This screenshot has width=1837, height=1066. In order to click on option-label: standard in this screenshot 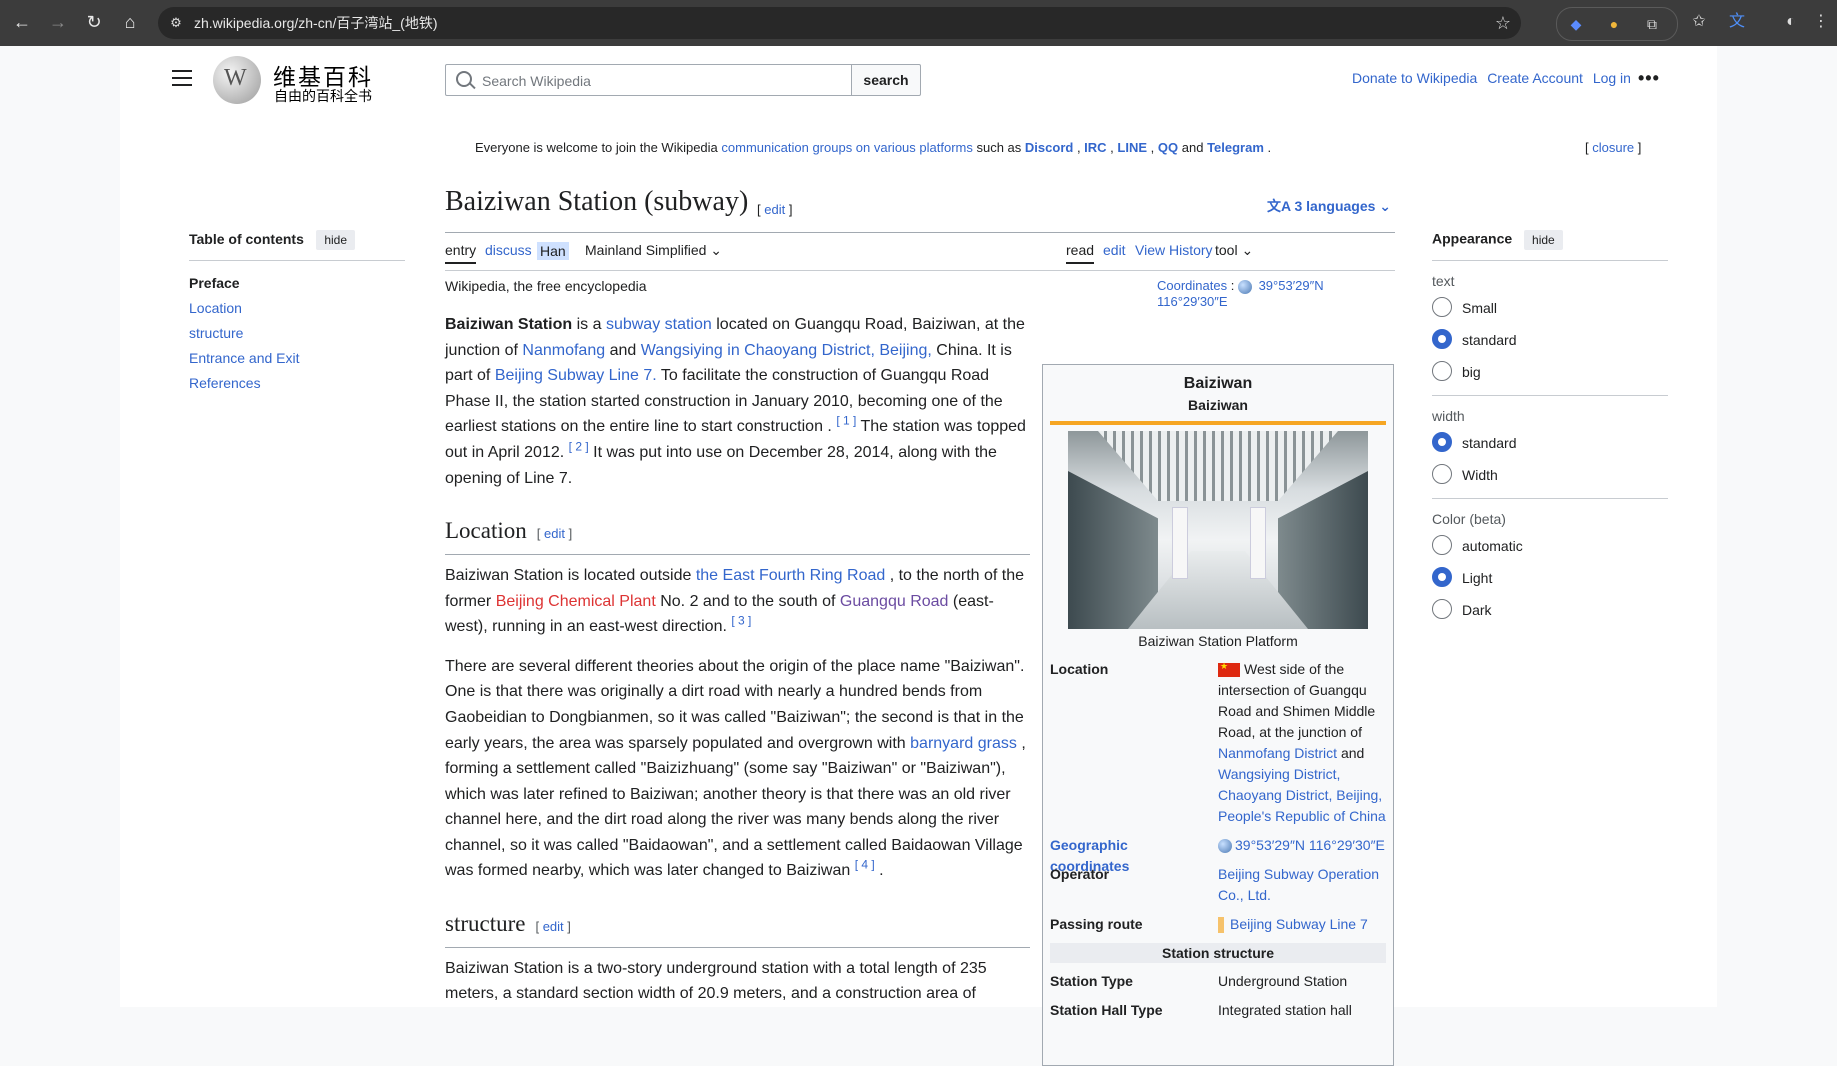, I will do `click(1489, 443)`.